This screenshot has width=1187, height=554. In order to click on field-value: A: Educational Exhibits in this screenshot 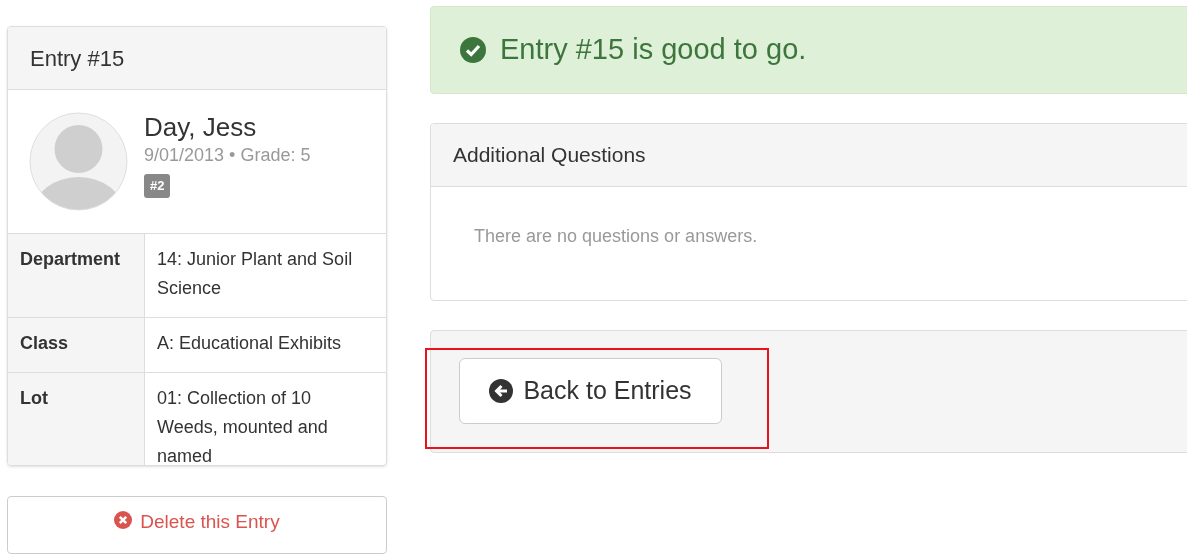, I will do `click(249, 343)`.